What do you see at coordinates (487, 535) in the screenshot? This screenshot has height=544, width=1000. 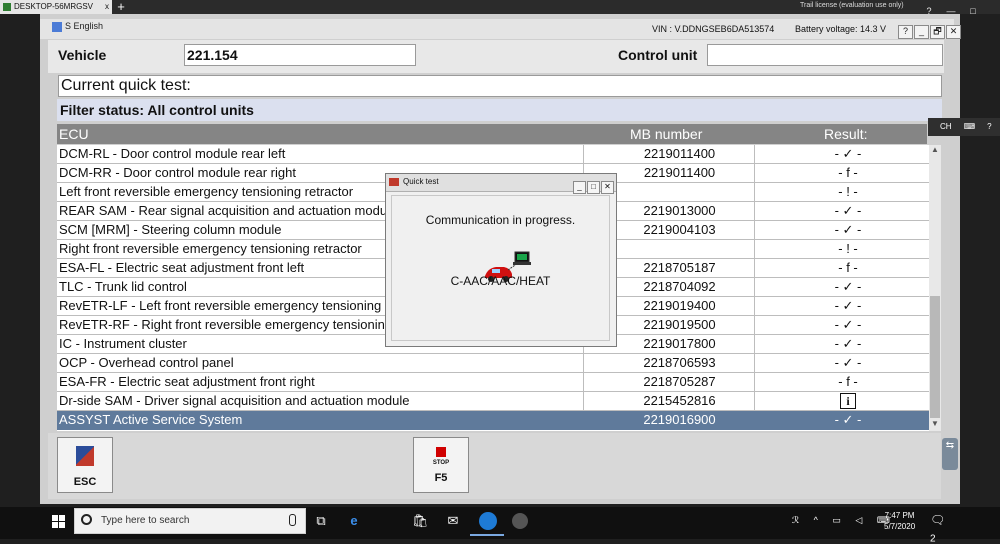 I see `active-app-indicator` at bounding box center [487, 535].